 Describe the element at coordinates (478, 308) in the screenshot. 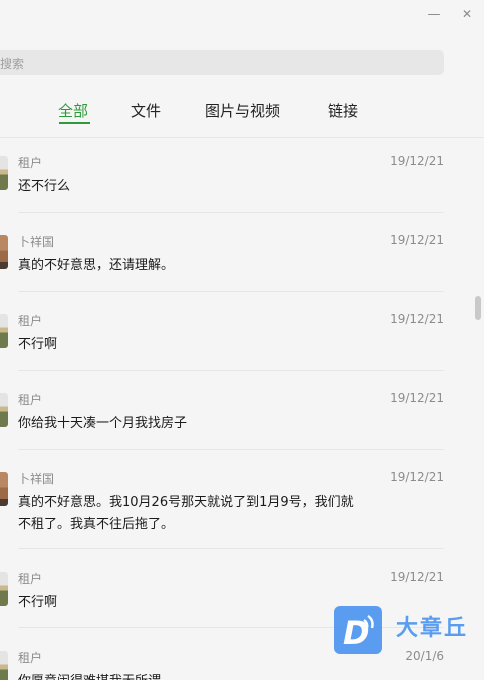

I see `scrollbar-thumb` at that location.